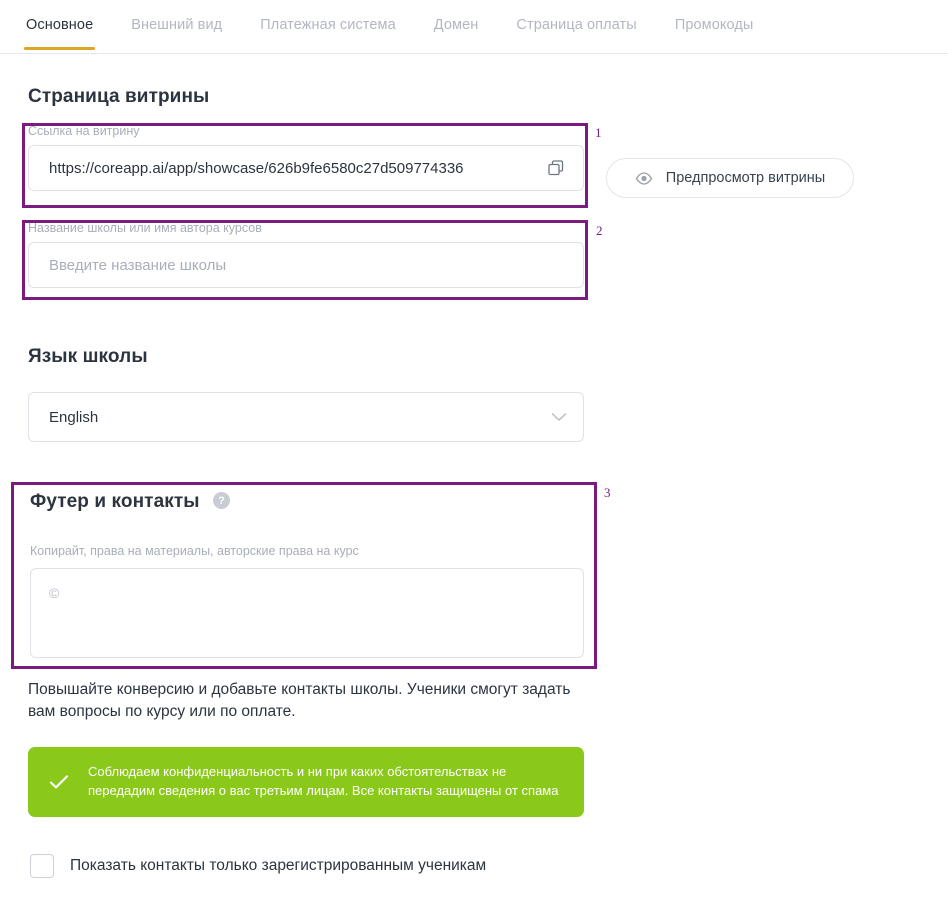  I want to click on footer-section-header: Футер и контакты ?, so click(130, 502).